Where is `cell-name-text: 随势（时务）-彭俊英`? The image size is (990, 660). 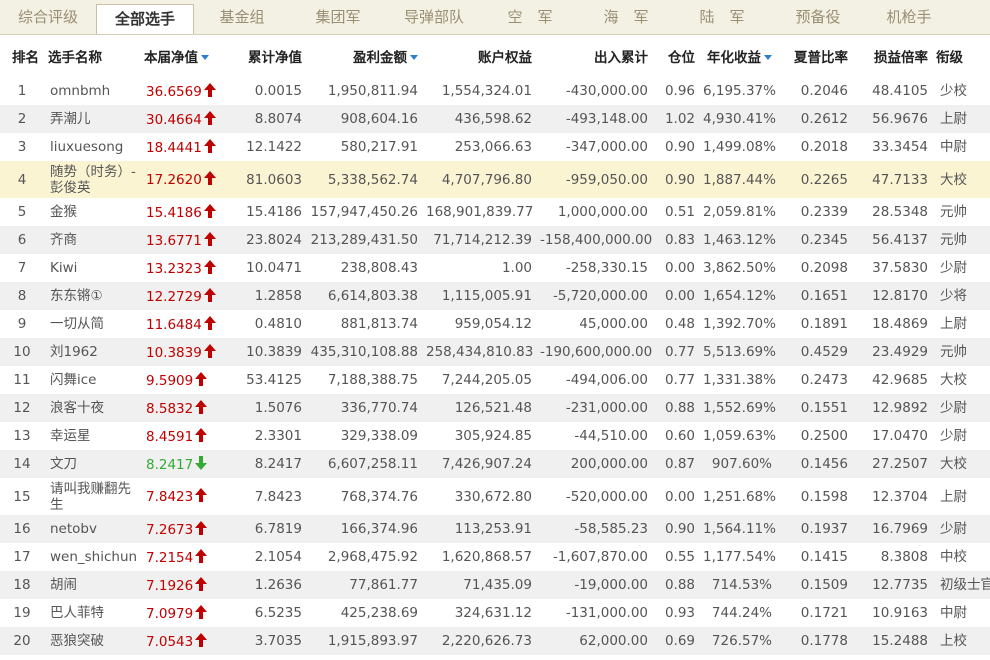
cell-name-text: 随势（时务）-彭俊英 is located at coordinates (93, 180).